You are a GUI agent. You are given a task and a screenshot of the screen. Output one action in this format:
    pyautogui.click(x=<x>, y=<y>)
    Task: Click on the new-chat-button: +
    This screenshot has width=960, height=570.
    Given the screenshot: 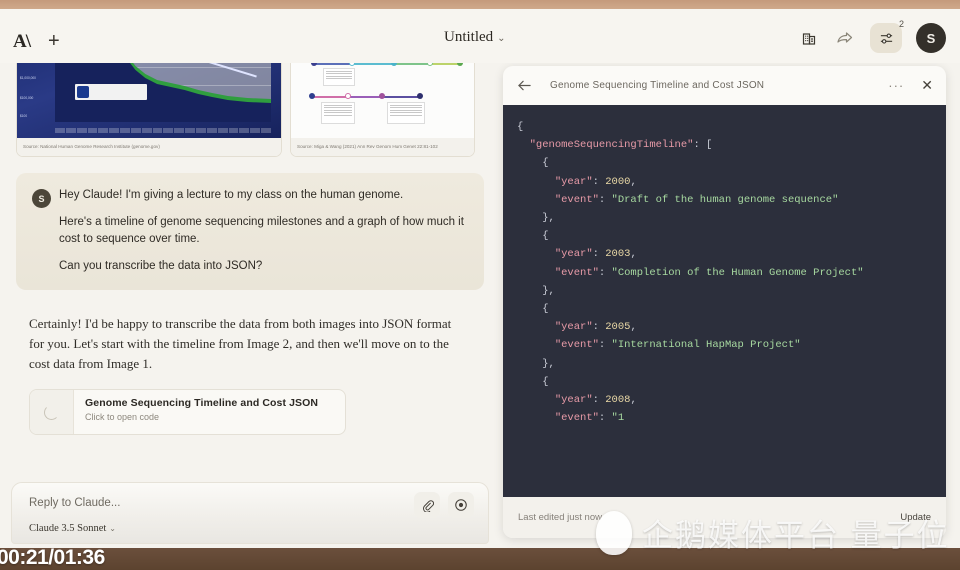 What is the action you would take?
    pyautogui.click(x=54, y=41)
    